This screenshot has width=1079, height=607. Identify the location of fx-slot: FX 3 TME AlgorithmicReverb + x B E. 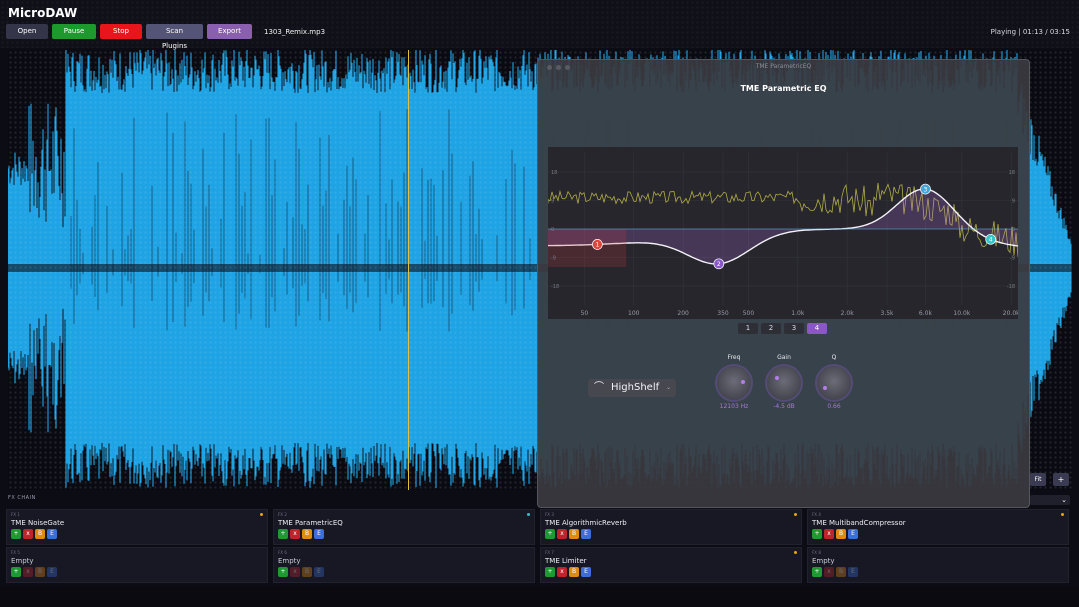
(671, 527).